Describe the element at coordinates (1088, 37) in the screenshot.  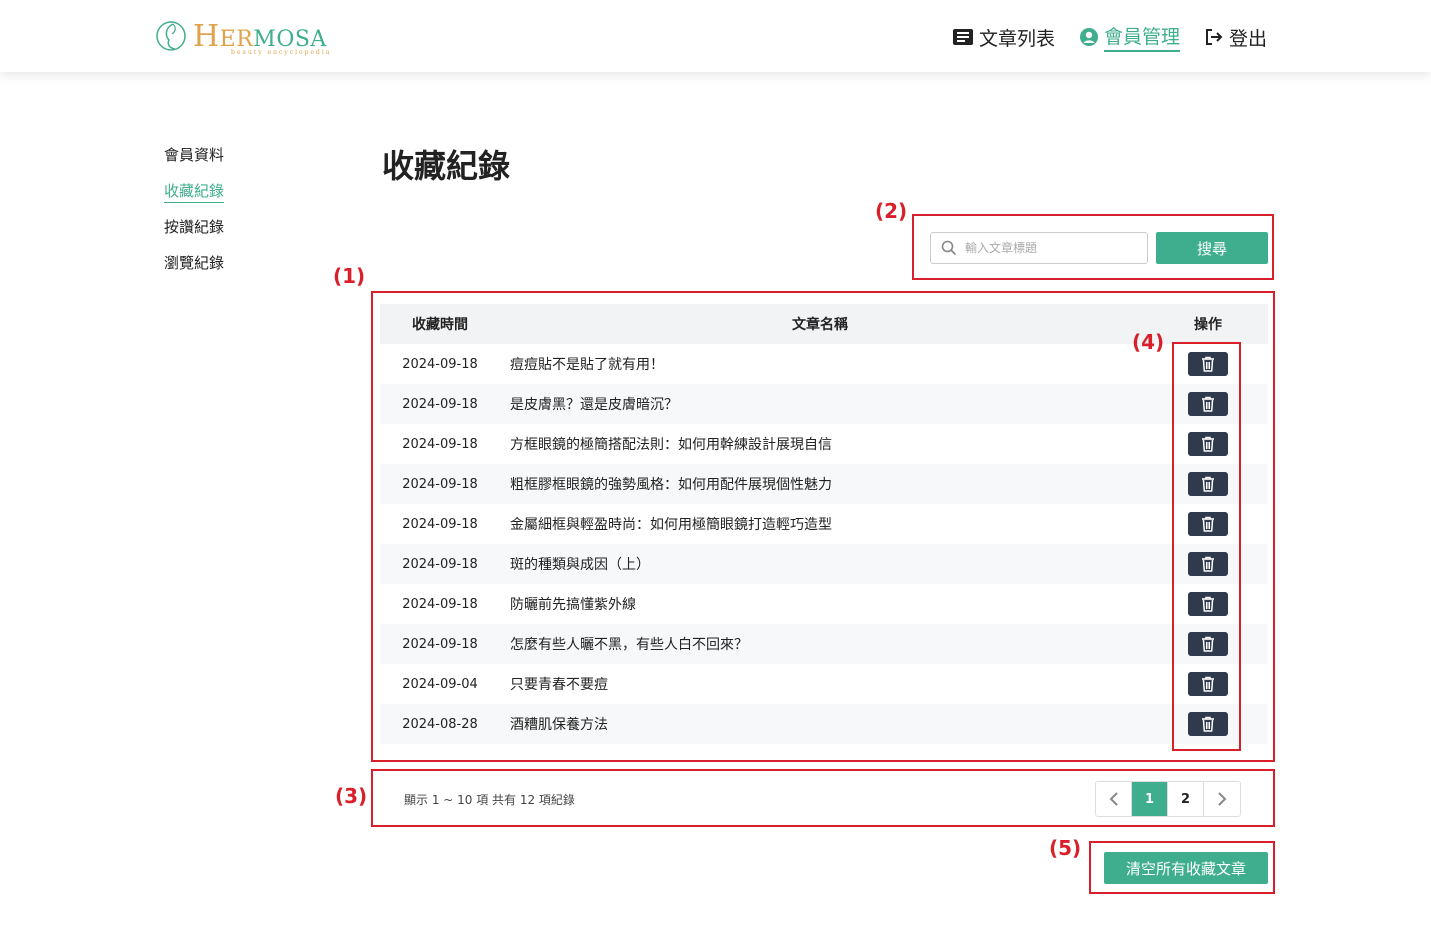
I see `user-circle-icon` at that location.